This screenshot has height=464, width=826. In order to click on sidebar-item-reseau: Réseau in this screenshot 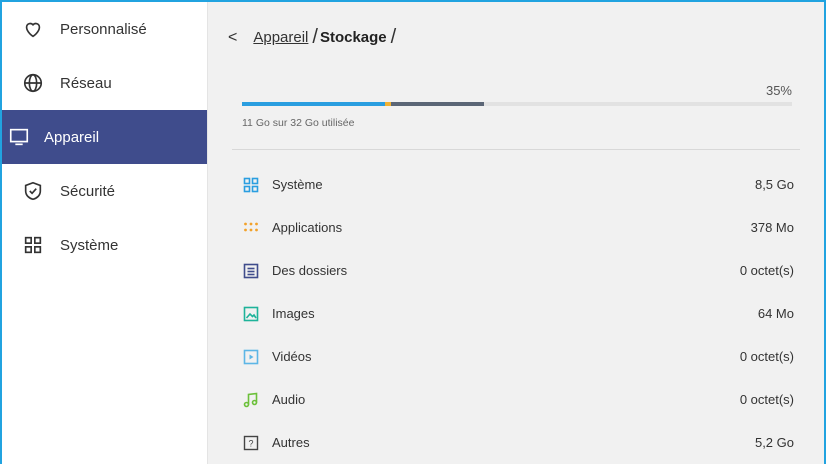, I will do `click(104, 83)`.